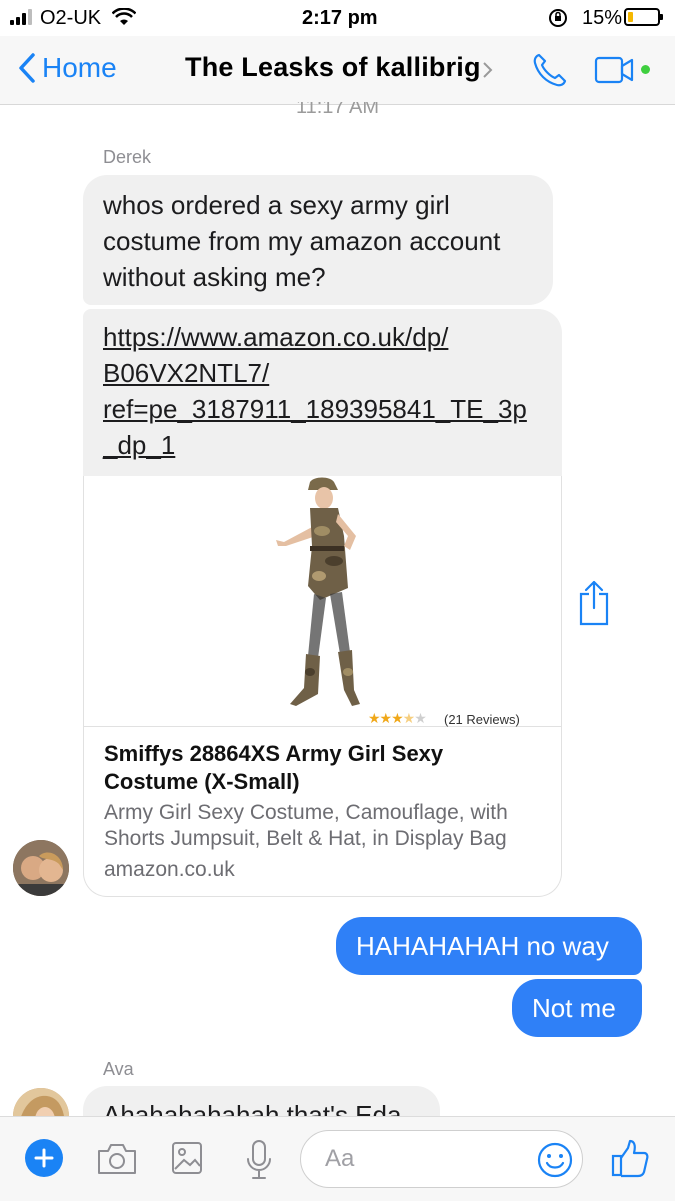  I want to click on message-text: Not me, so click(574, 1008).